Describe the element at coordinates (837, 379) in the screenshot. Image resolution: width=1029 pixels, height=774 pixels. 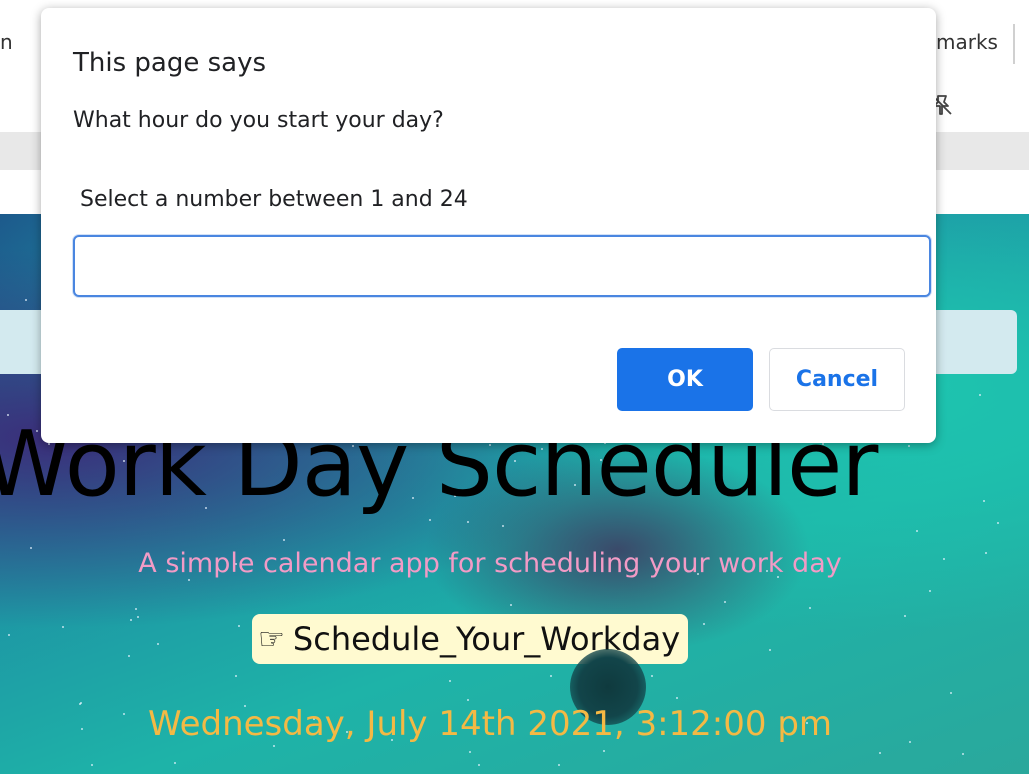
I see `cancel-button: Cancel` at that location.